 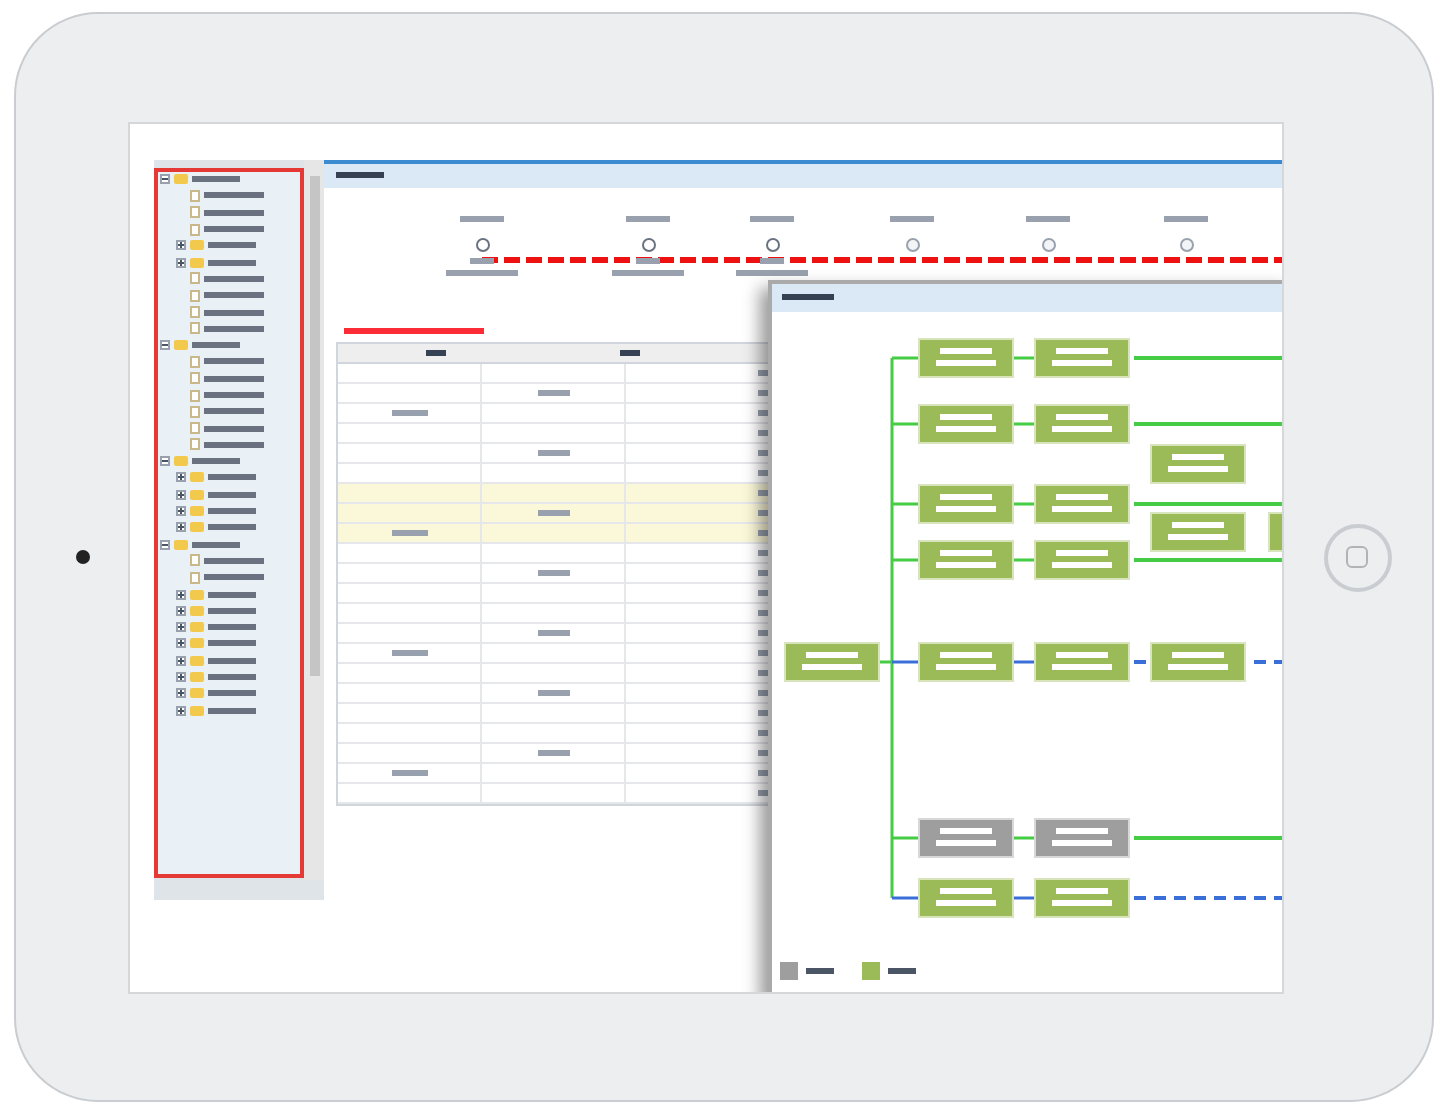 What do you see at coordinates (1357, 557) in the screenshot?
I see `home-button` at bounding box center [1357, 557].